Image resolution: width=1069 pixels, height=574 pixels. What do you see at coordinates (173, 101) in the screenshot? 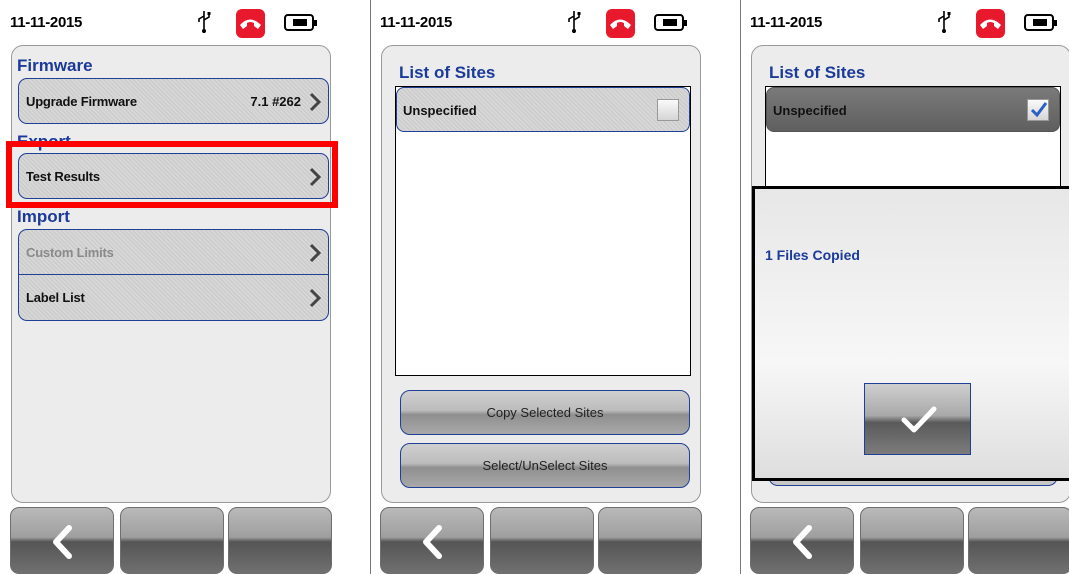
I see `upgrade-firmware-button: Upgrade Firmware 7.1 #262` at bounding box center [173, 101].